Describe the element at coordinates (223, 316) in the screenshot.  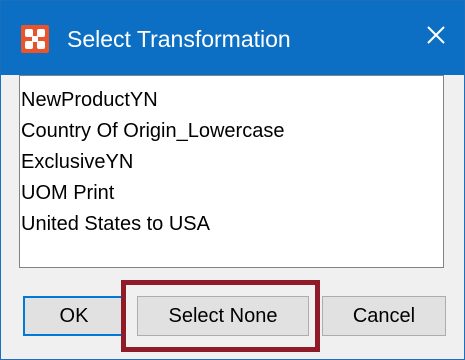
I see `select-none-button: Select None` at that location.